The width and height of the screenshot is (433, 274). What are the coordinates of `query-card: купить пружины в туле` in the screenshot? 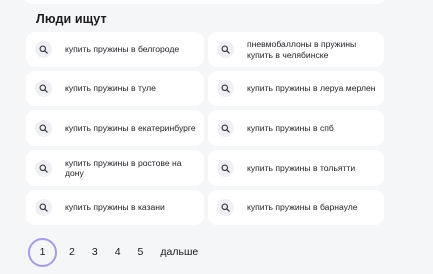 It's located at (115, 88).